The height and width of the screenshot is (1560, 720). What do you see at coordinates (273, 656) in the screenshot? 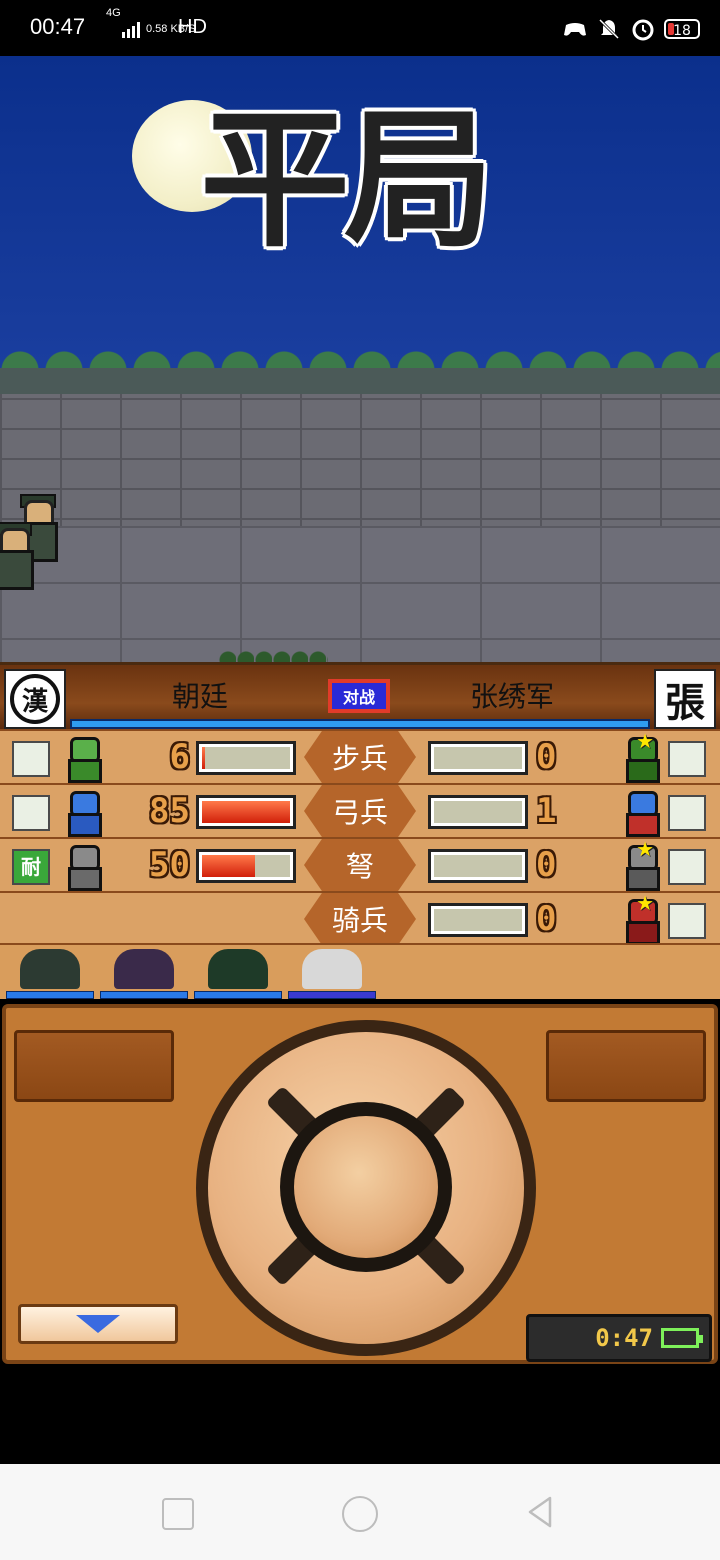
I see `bush` at bounding box center [273, 656].